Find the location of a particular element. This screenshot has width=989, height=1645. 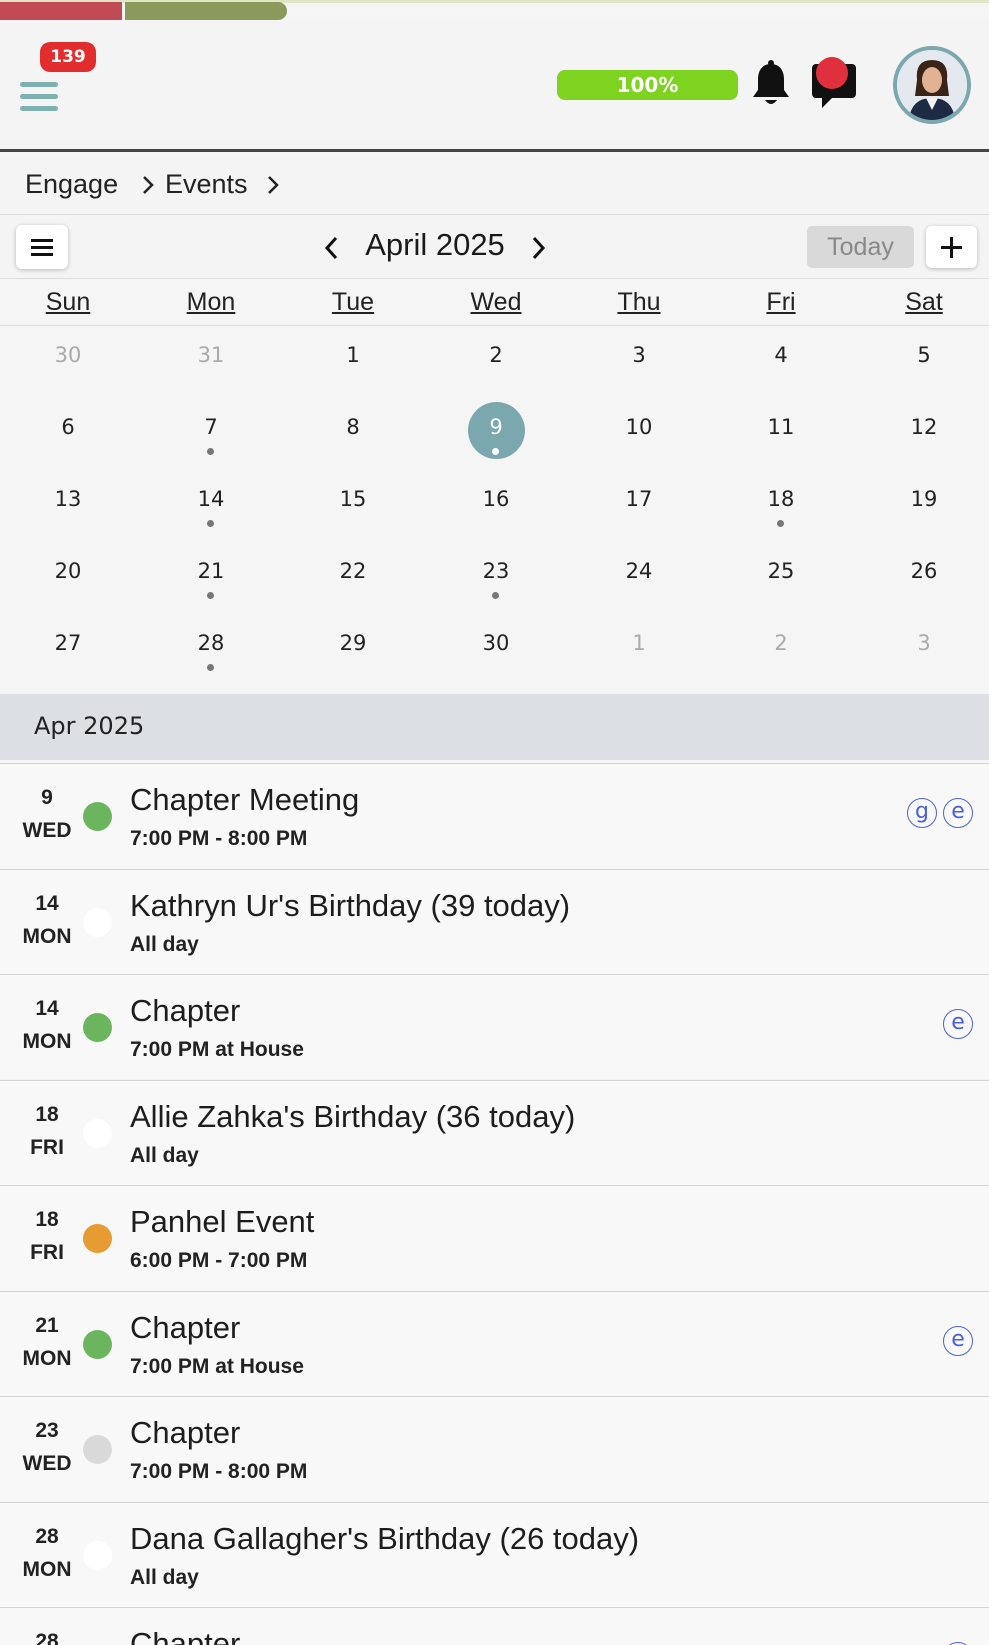

calendar-day-number: 2 is located at coordinates (781, 643).